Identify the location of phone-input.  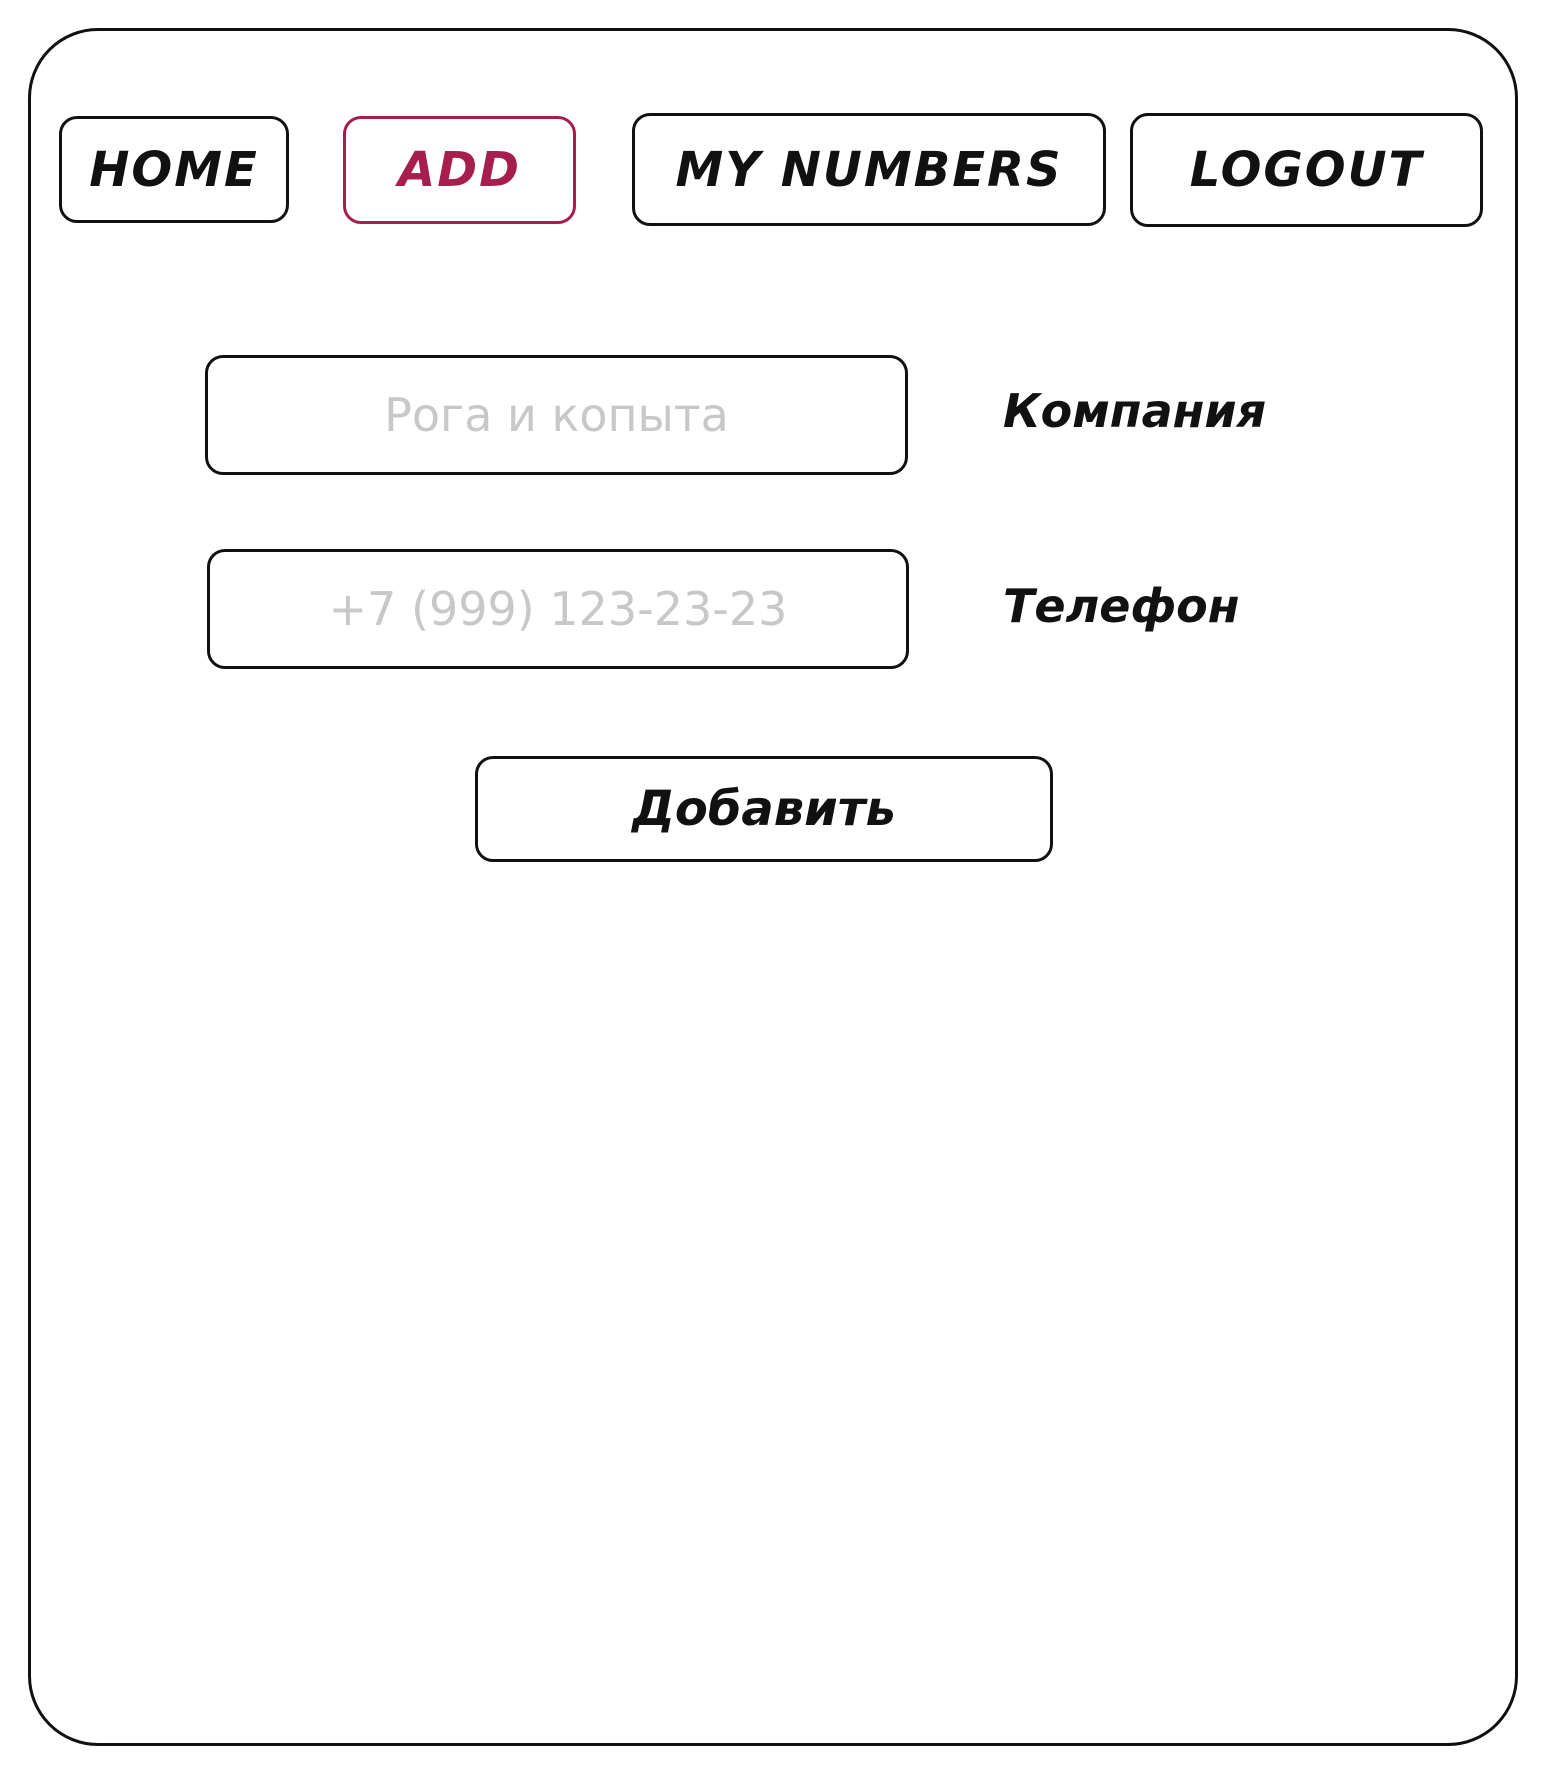
(558, 609).